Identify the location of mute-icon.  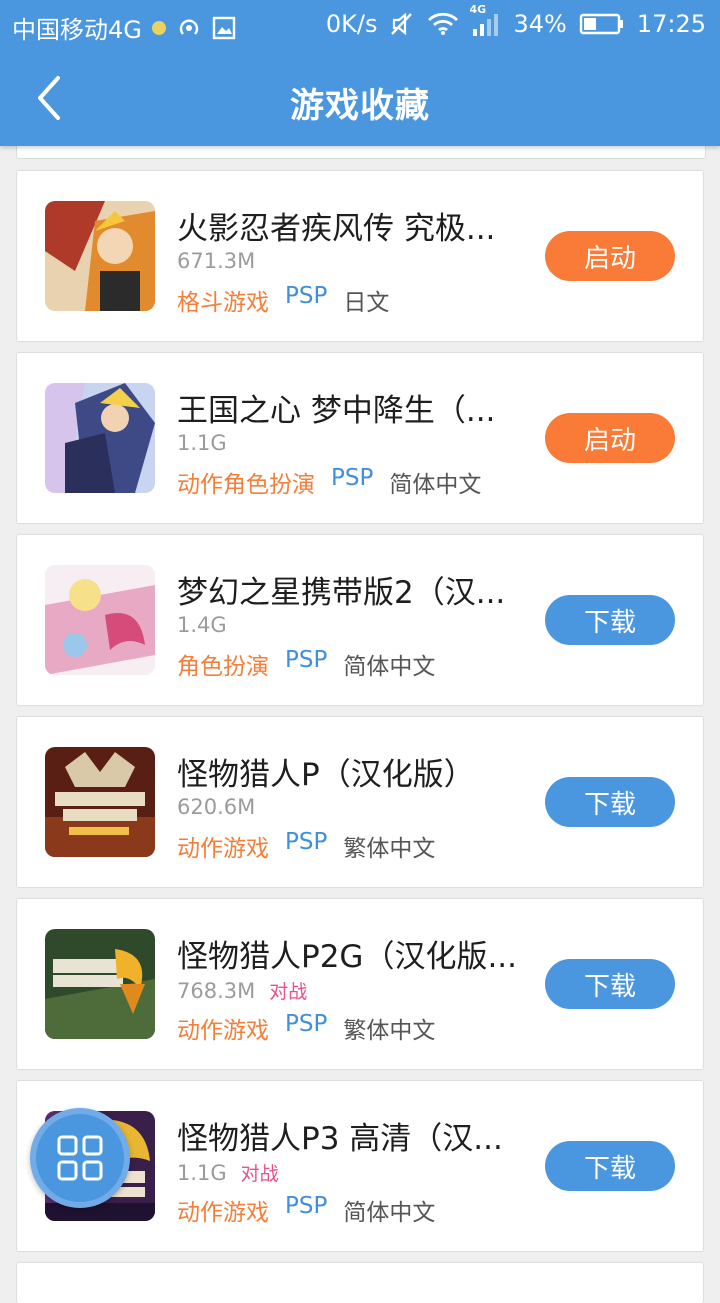
(402, 24).